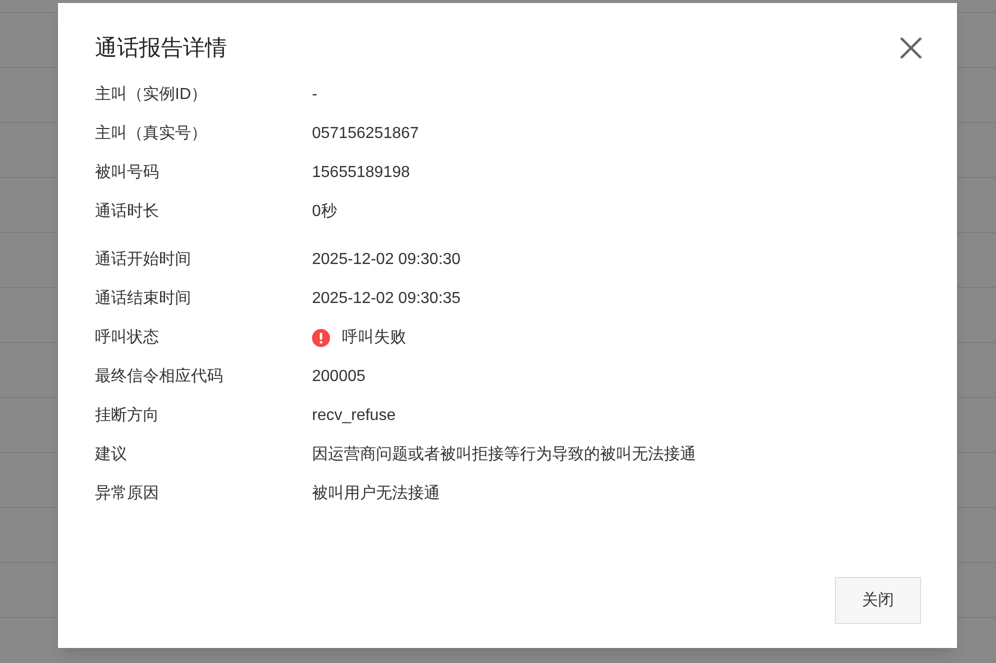  What do you see at coordinates (143, 260) in the screenshot?
I see `field-label: 通话开始时间` at bounding box center [143, 260].